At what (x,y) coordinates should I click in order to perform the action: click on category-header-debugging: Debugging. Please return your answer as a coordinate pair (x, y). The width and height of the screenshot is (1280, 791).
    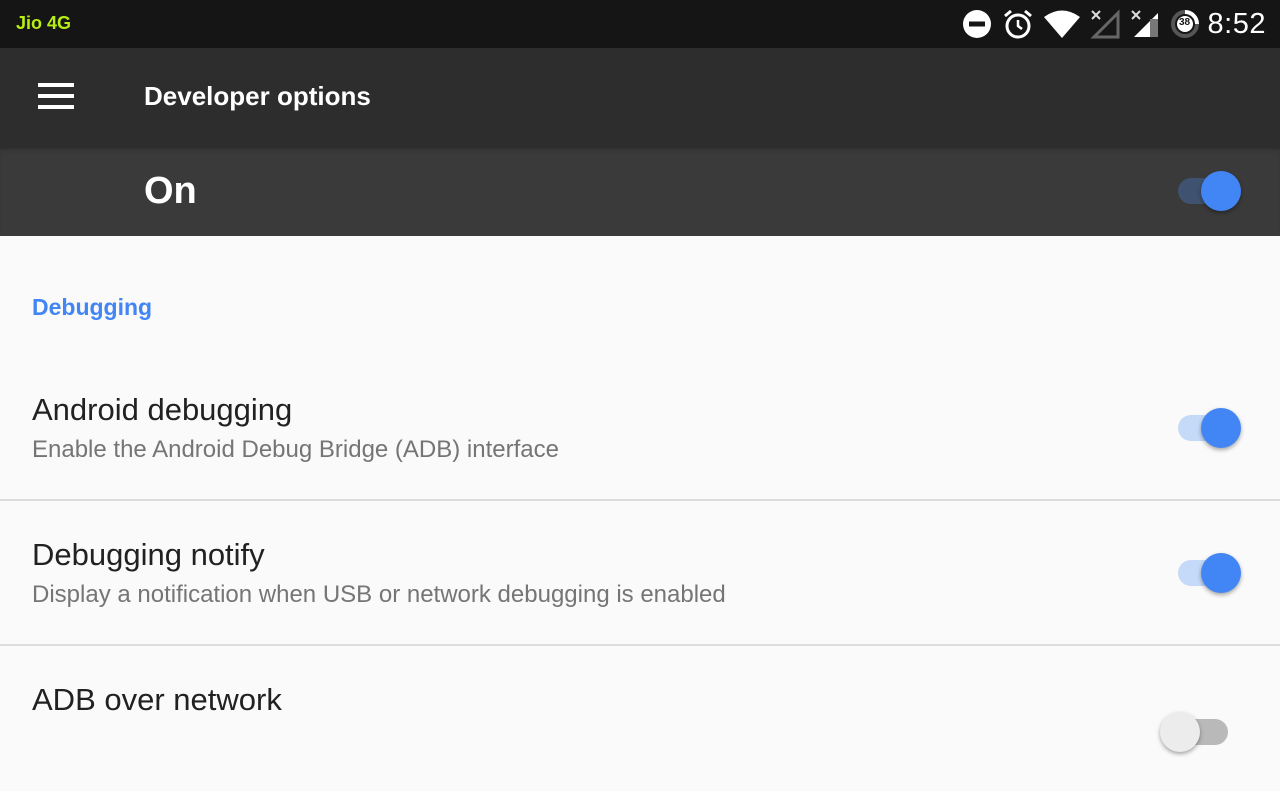
    Looking at the image, I should click on (92, 307).